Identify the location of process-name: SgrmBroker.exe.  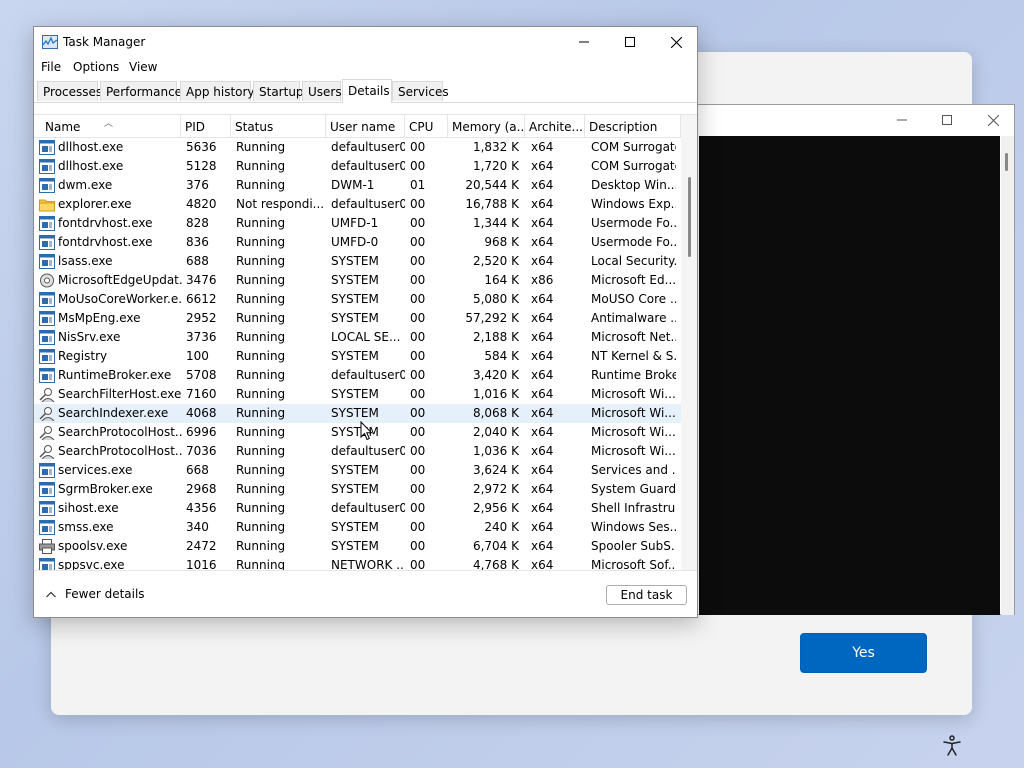
(105, 489).